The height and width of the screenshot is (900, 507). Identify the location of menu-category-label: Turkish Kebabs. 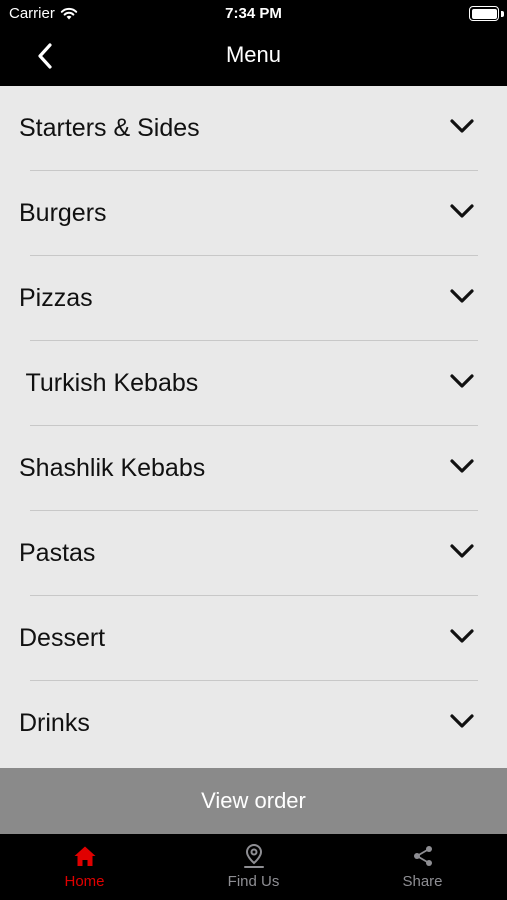
(109, 383).